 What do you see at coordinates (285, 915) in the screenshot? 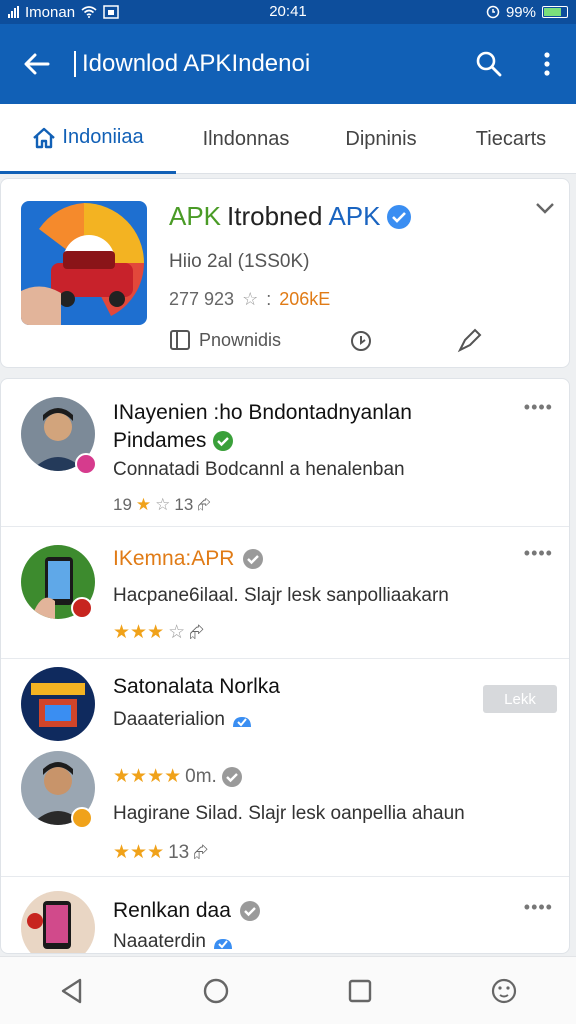
I see `list-item: Renlkan daa Naaaterdin ••••` at bounding box center [285, 915].